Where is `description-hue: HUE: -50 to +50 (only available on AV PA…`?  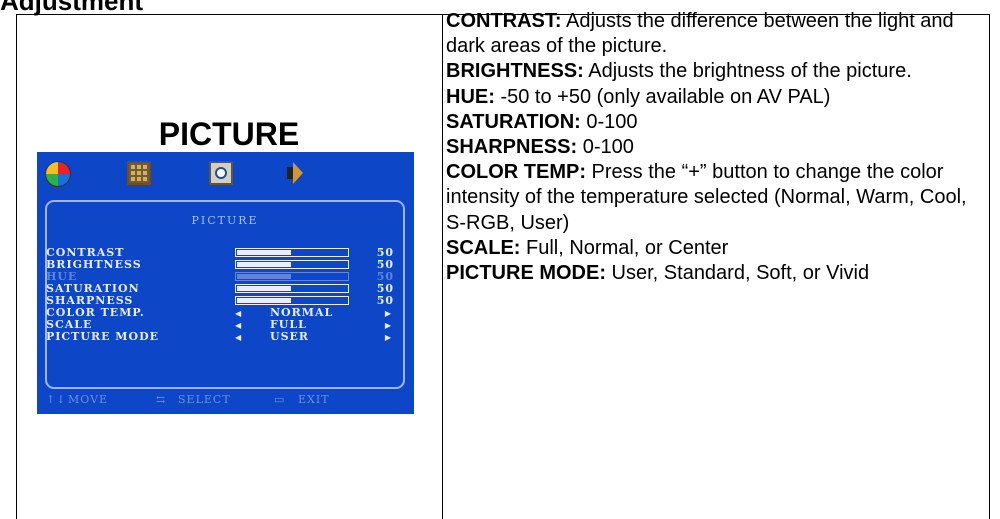 description-hue: HUE: -50 to +50 (only available on AV PA… is located at coordinates (716, 97).